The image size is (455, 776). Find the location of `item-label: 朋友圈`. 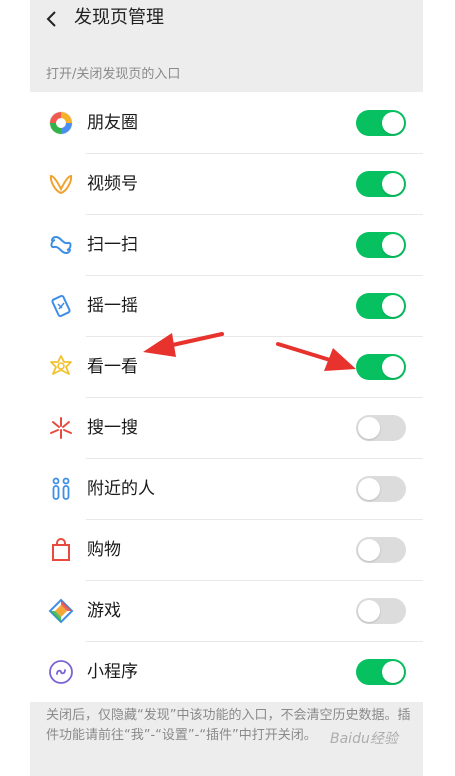

item-label: 朋友圈 is located at coordinates (112, 123).